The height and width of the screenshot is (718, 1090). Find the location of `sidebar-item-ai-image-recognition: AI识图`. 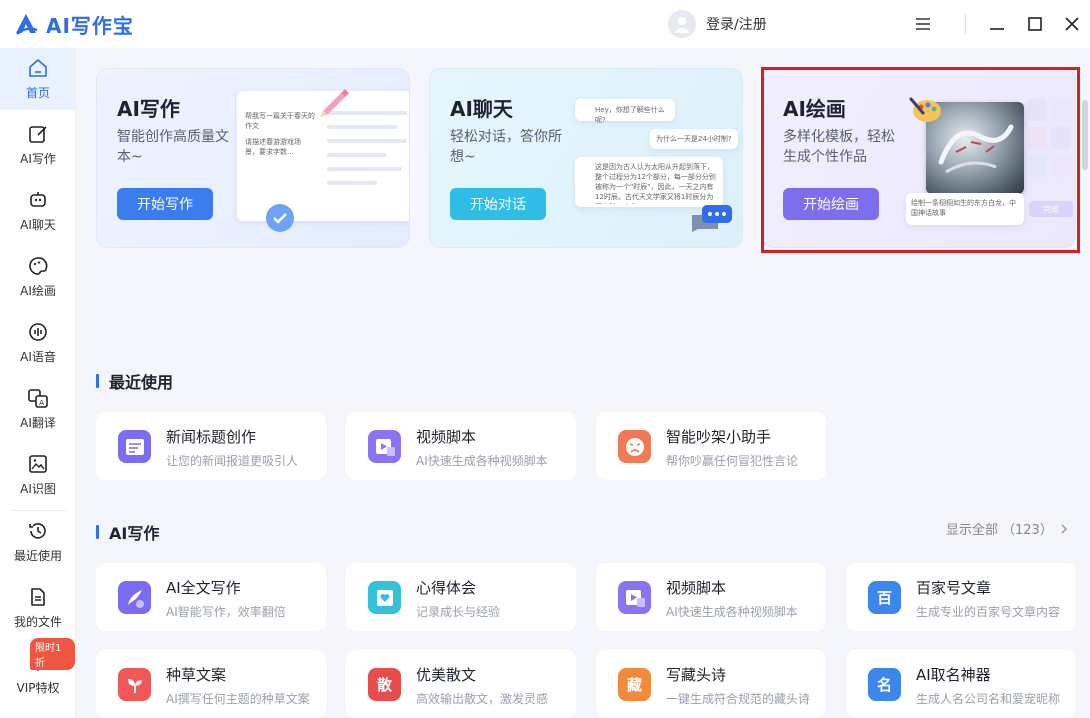

sidebar-item-ai-image-recognition: AI识图 is located at coordinates (38, 475).